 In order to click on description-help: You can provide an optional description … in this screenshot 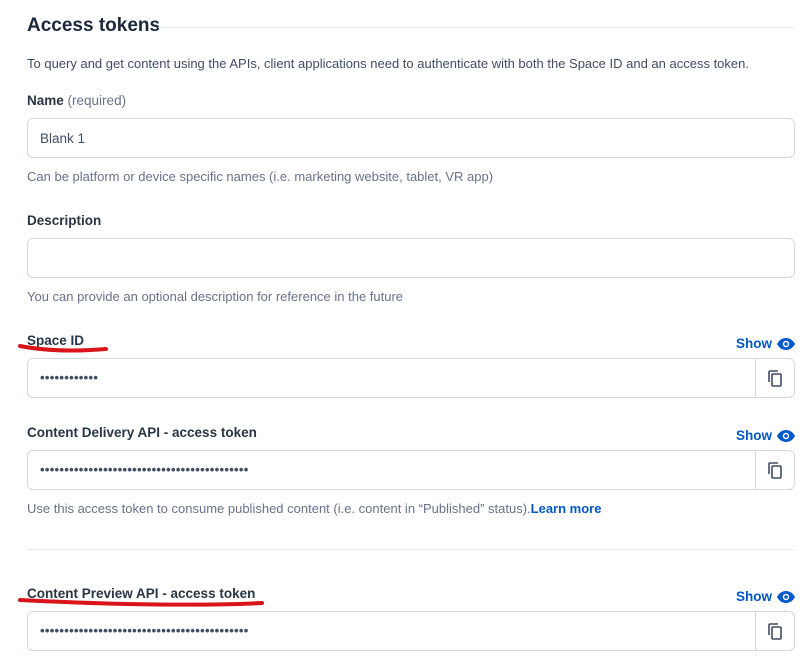, I will do `click(215, 296)`.